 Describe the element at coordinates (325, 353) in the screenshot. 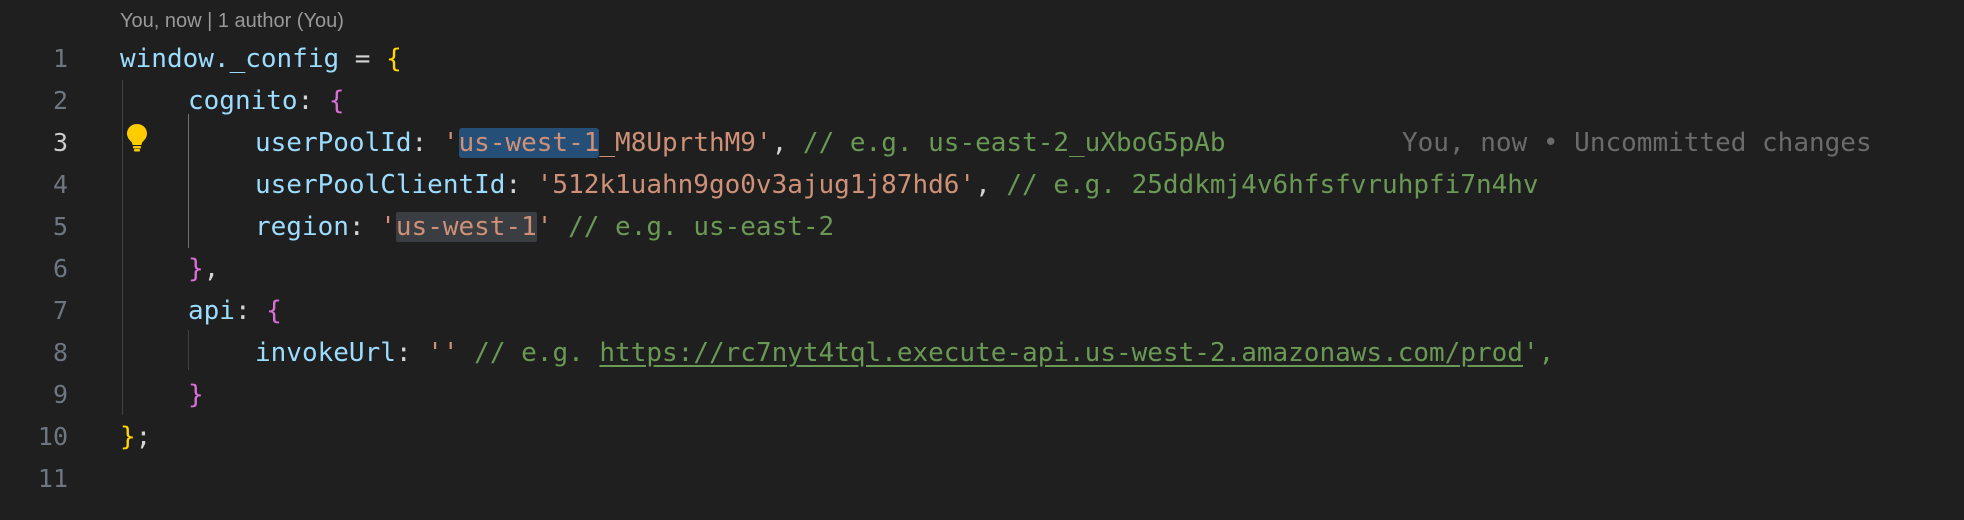

I see `token-property: invokeUrl` at that location.